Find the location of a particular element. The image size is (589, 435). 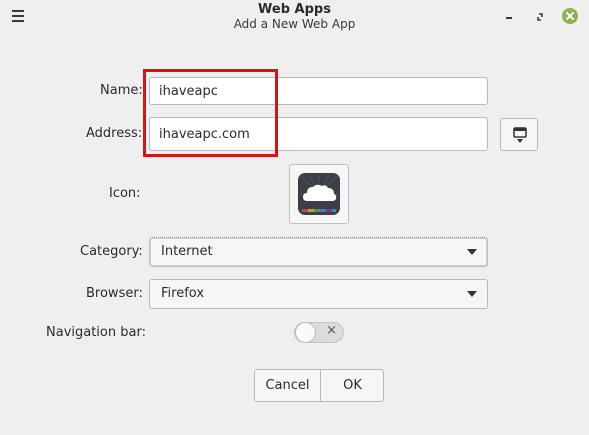

download-favicon-button is located at coordinates (519, 134).